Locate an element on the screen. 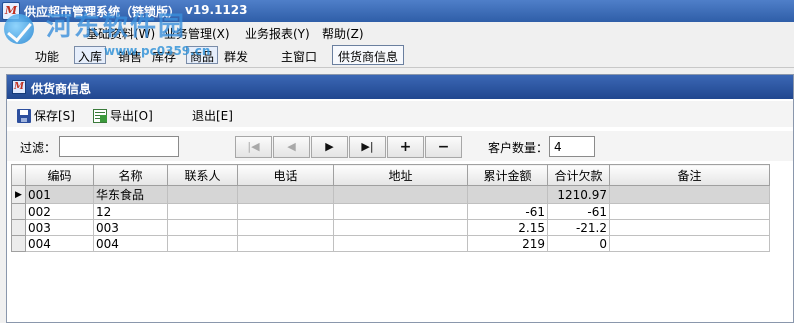 Image resolution: width=794 pixels, height=323 pixels. cell-code: 003 is located at coordinates (59, 227).